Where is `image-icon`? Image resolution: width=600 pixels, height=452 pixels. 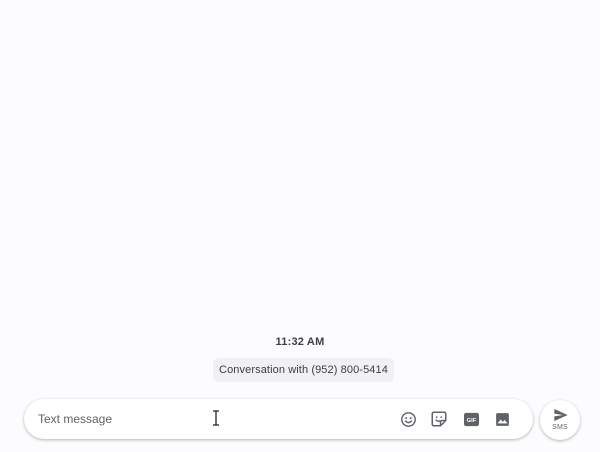 image-icon is located at coordinates (502, 419).